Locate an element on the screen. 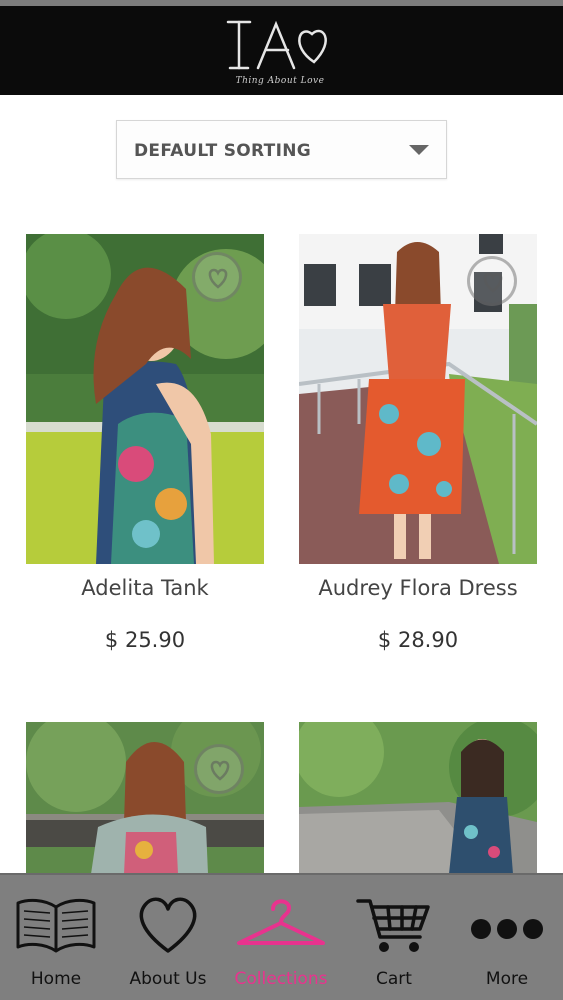  tab-label: More is located at coordinates (507, 979).